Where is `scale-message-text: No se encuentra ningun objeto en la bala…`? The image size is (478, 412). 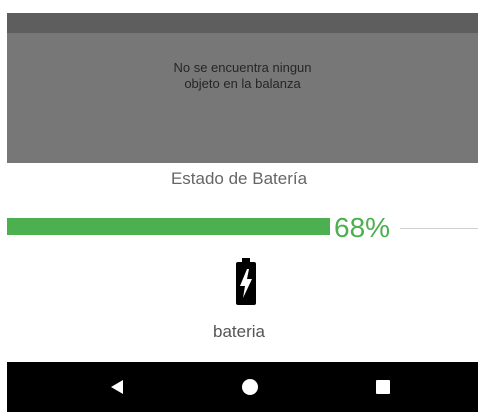
scale-message-text: No se encuentra ningun objeto en la bala… is located at coordinates (242, 75).